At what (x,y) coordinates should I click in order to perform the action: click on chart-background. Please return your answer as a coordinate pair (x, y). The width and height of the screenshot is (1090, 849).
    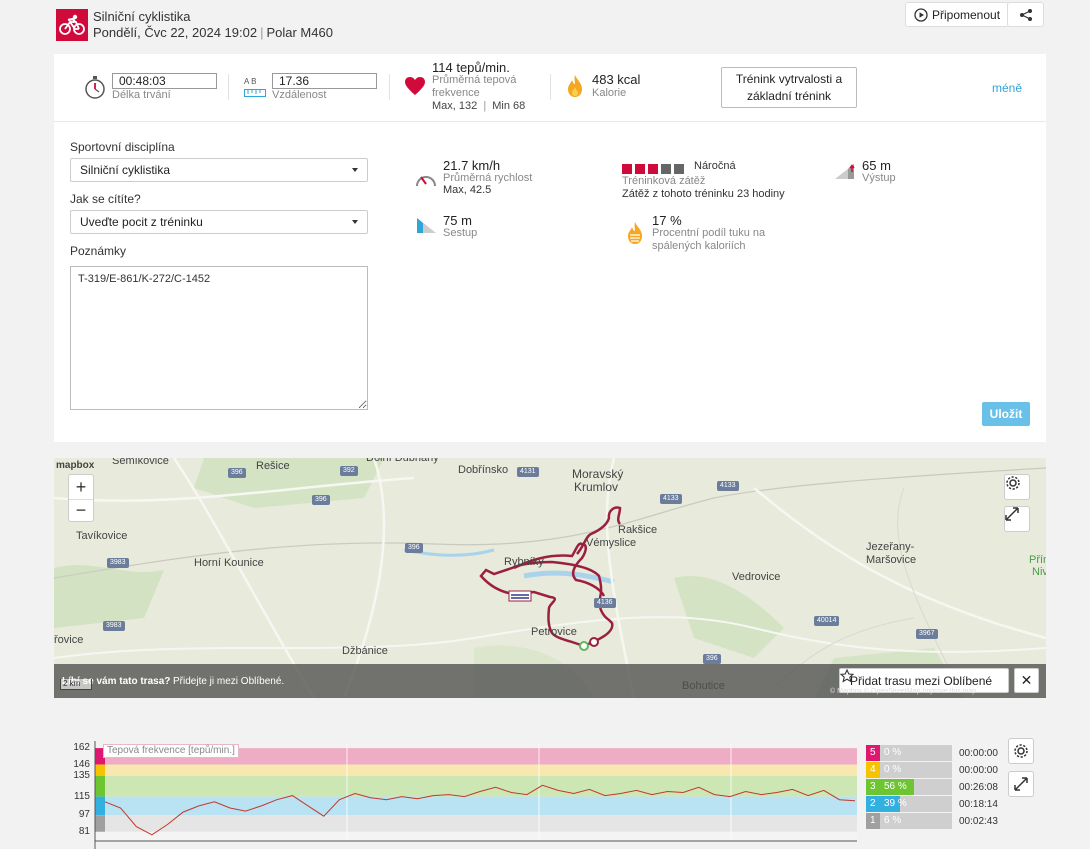
    Looking at the image, I should click on (476, 836).